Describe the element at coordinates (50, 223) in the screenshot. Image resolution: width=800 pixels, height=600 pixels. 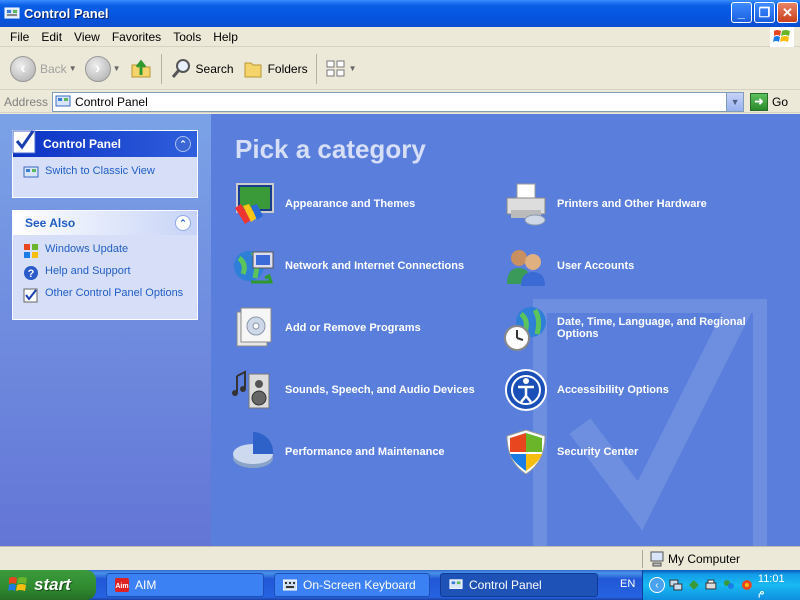
I see `see-also-title: See Also` at that location.